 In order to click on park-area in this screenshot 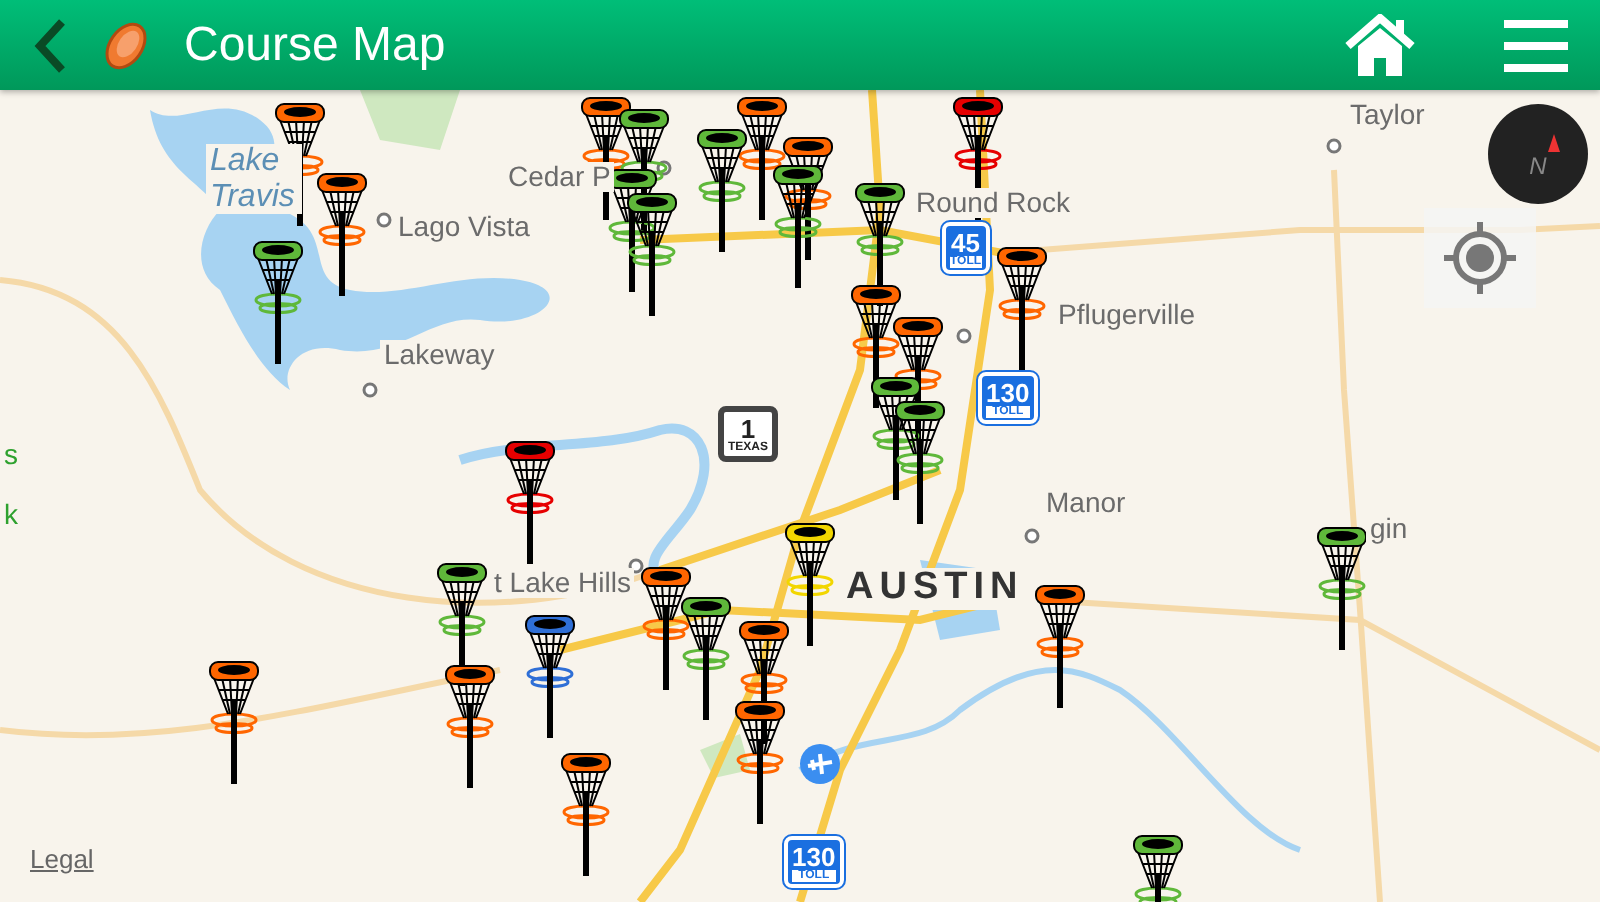, I will do `click(725, 756)`.